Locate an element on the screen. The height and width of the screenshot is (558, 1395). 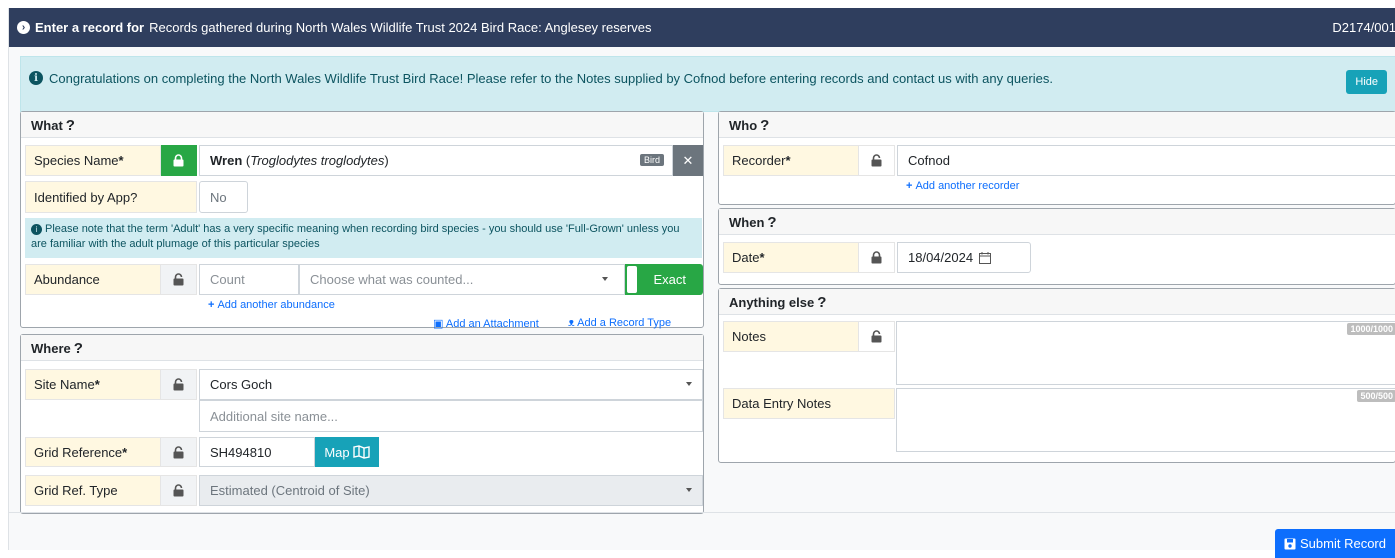
identified-toggle: No is located at coordinates (223, 197).